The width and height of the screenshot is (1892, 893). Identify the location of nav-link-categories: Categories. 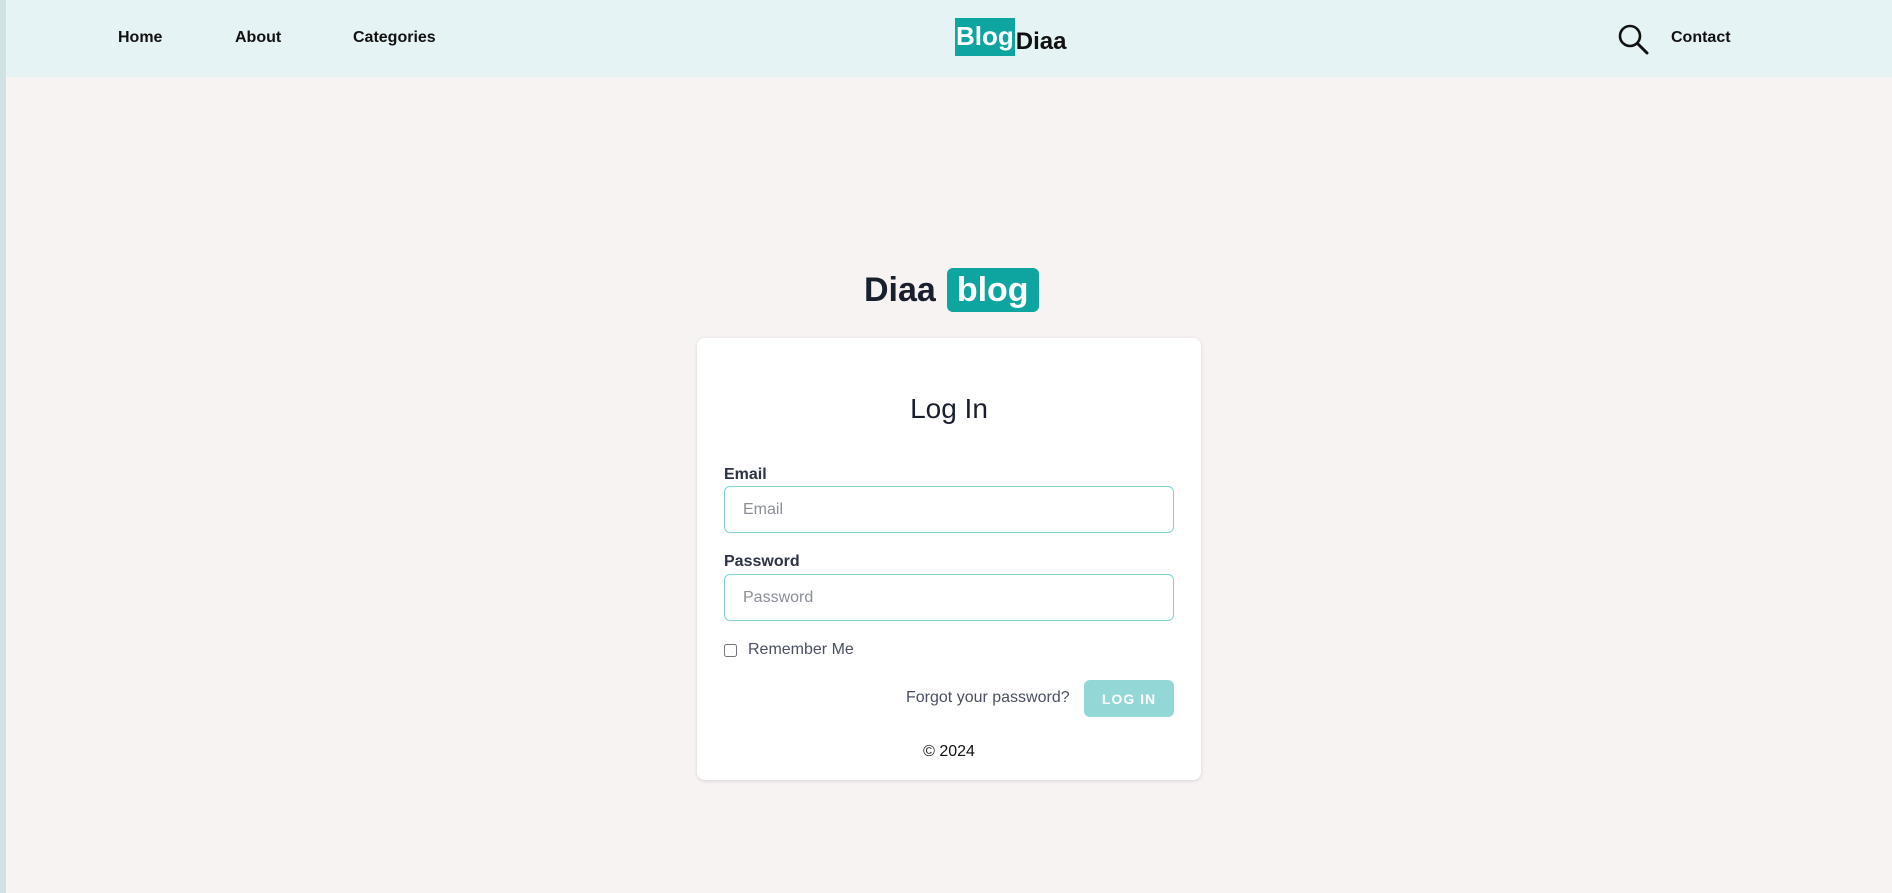
(394, 38).